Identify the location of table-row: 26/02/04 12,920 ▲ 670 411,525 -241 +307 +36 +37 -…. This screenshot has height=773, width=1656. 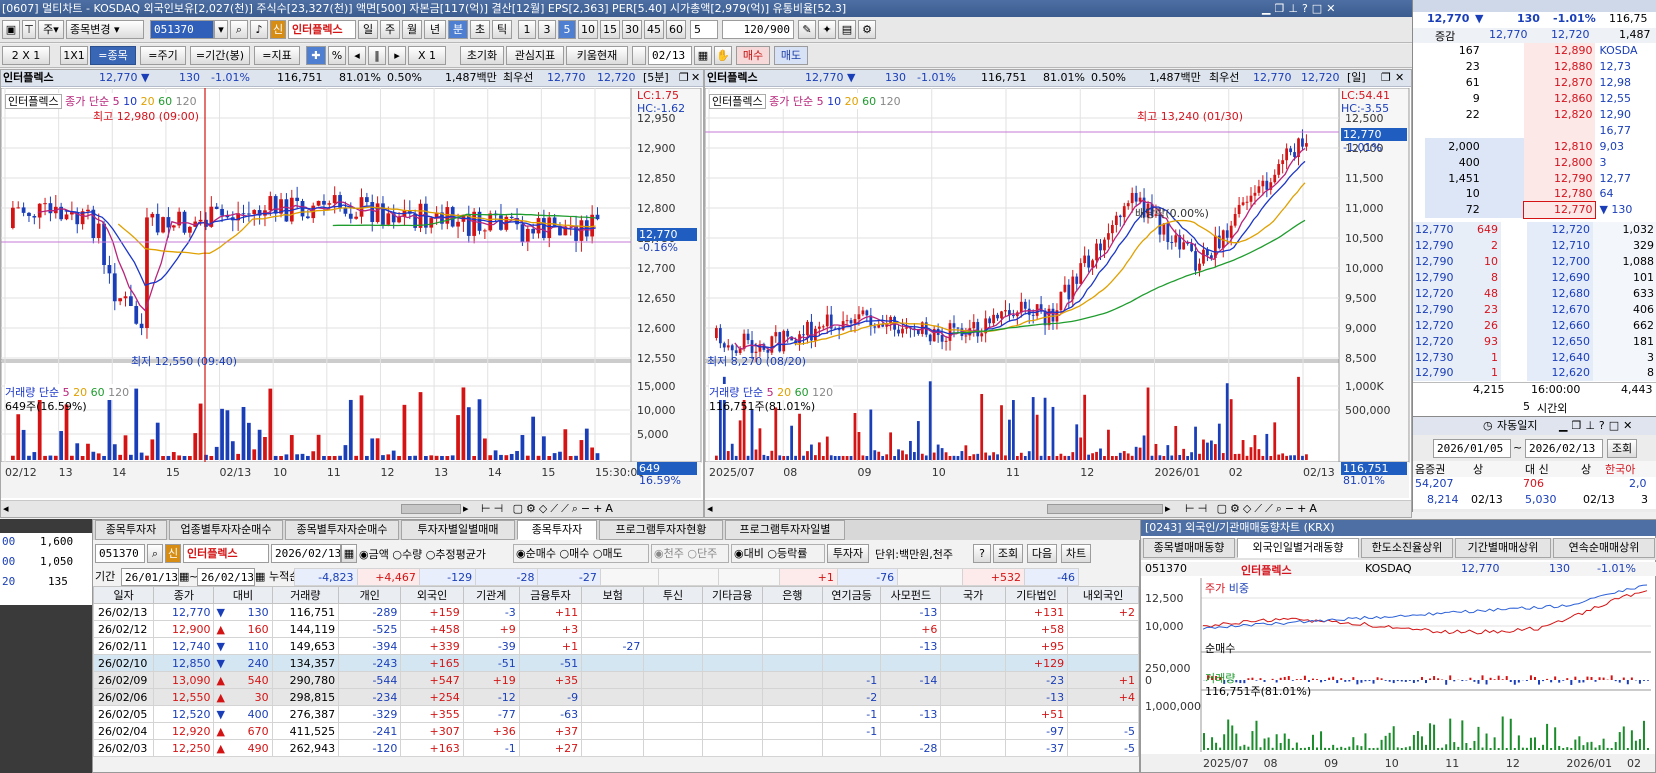
(615, 731).